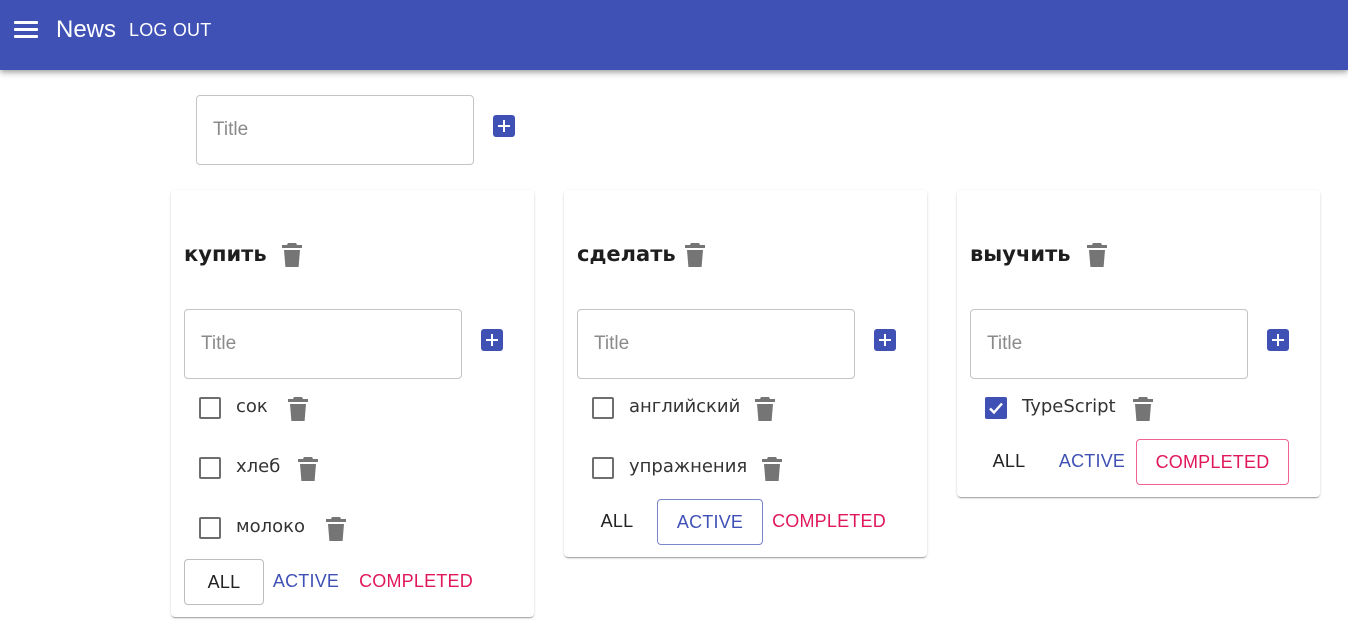 The height and width of the screenshot is (640, 1348). Describe the element at coordinates (26, 30) in the screenshot. I see `menu-icon` at that location.